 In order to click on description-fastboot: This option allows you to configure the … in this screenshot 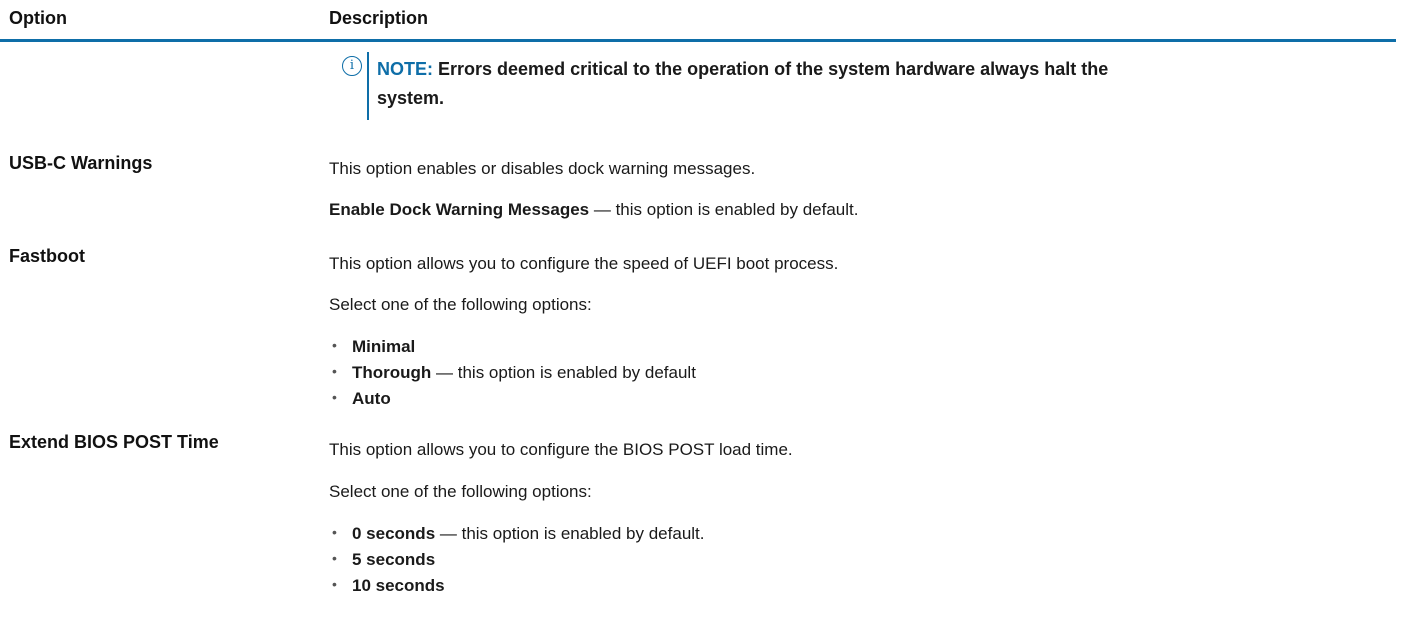, I will do `click(584, 263)`.